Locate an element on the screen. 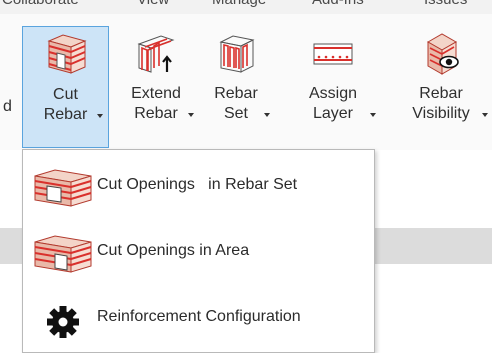 This screenshot has height=353, width=492. rebar-set-button: Rebar Set is located at coordinates (236, 87).